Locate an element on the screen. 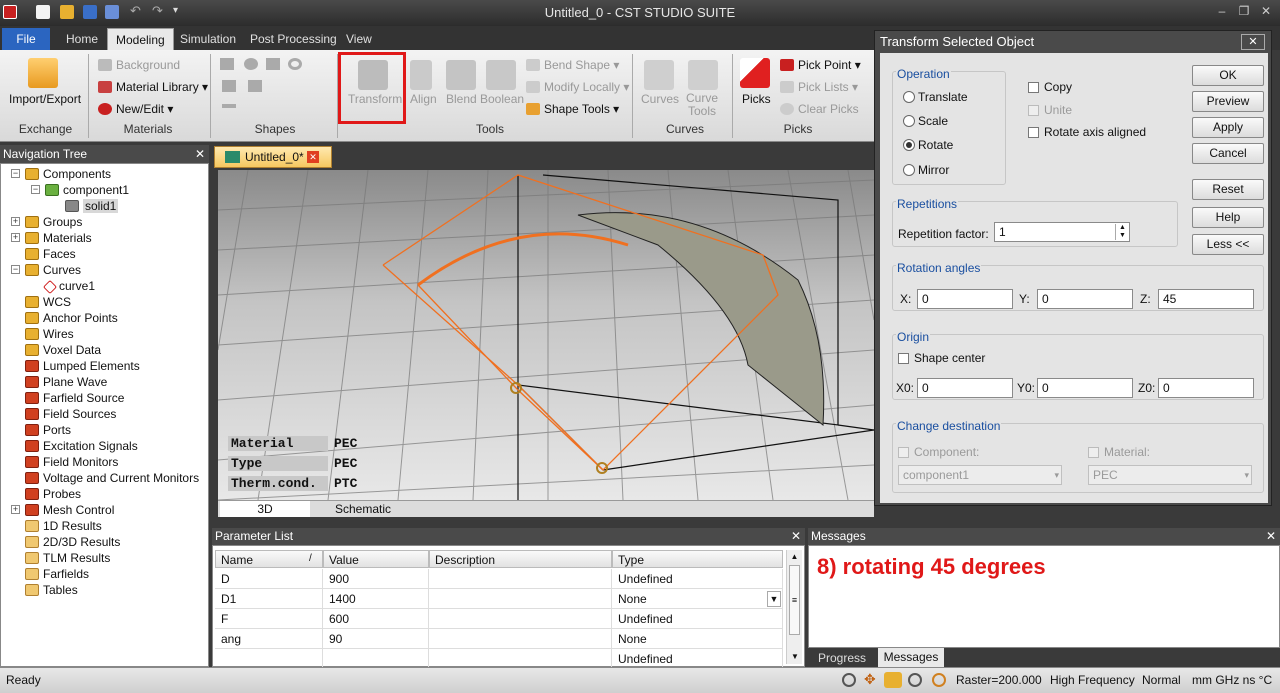 This screenshot has height=693, width=1280. tree-item: Faces is located at coordinates (50, 254).